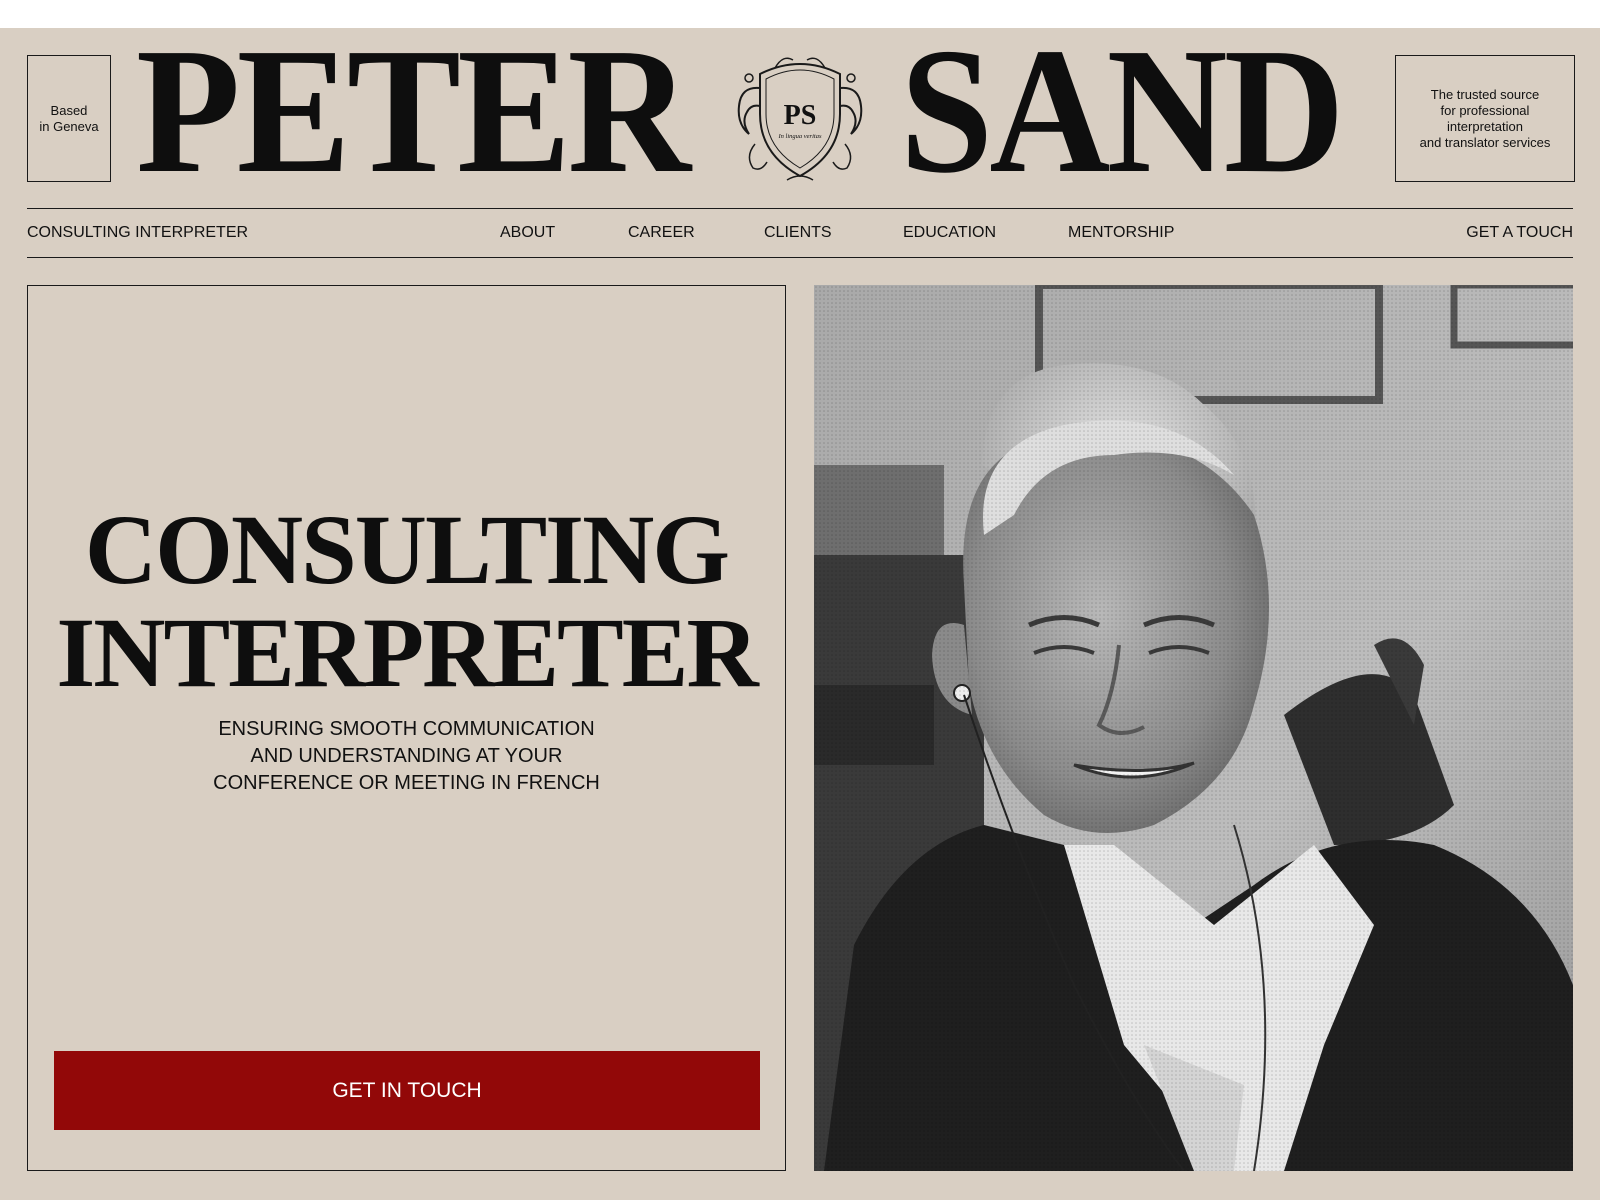  I want to click on location-line-2: in Geneva, so click(69, 126).